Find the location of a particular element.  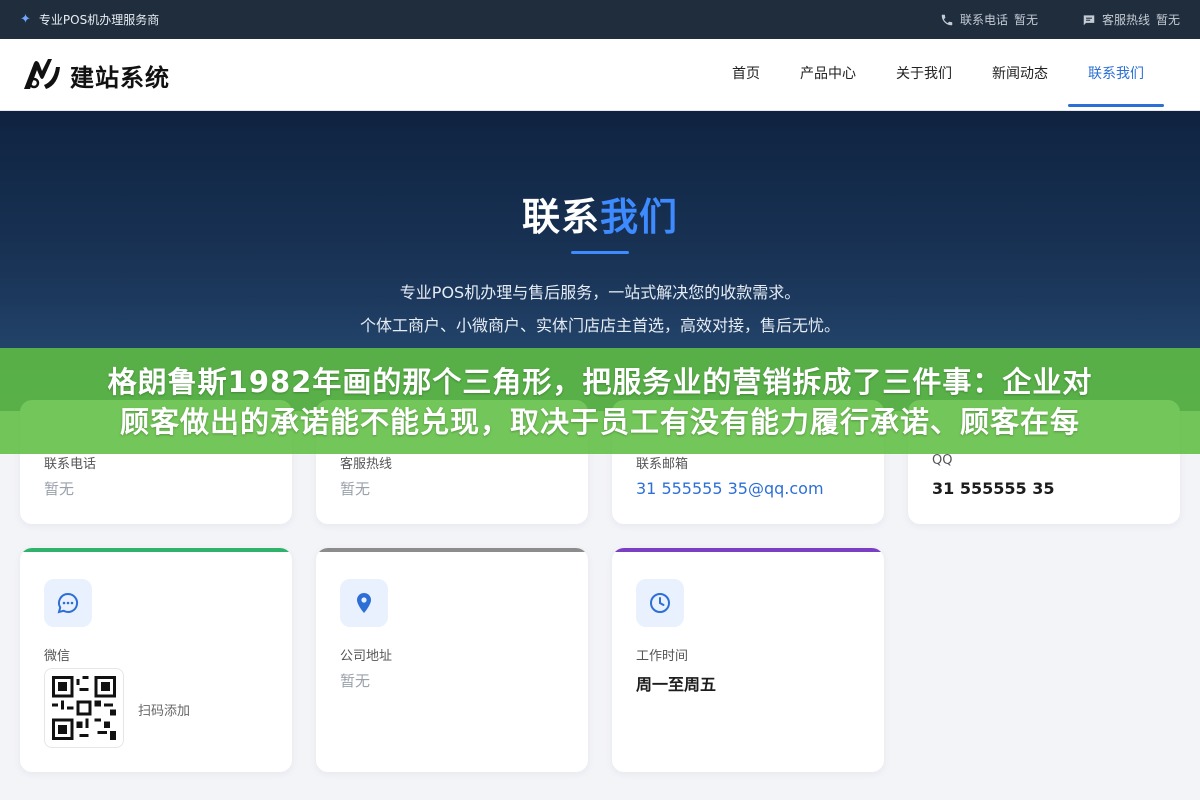

top-phone-label: 联系电话 is located at coordinates (983, 20).